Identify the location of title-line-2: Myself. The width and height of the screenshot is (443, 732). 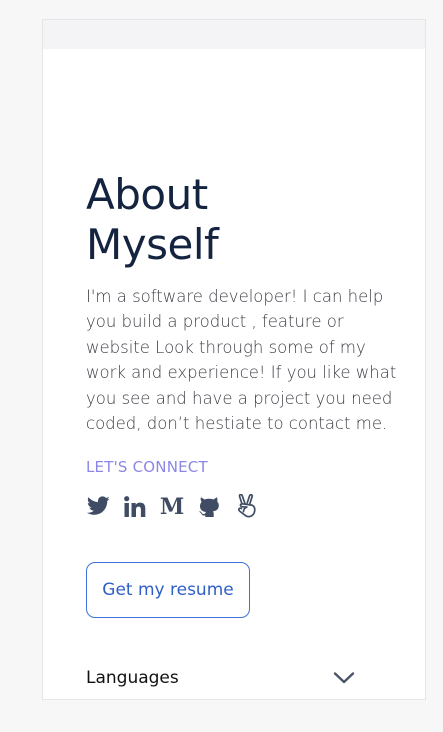
(152, 244).